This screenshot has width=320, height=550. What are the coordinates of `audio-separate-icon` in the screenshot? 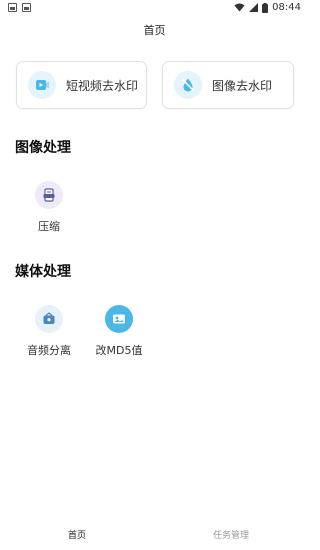 It's located at (49, 319).